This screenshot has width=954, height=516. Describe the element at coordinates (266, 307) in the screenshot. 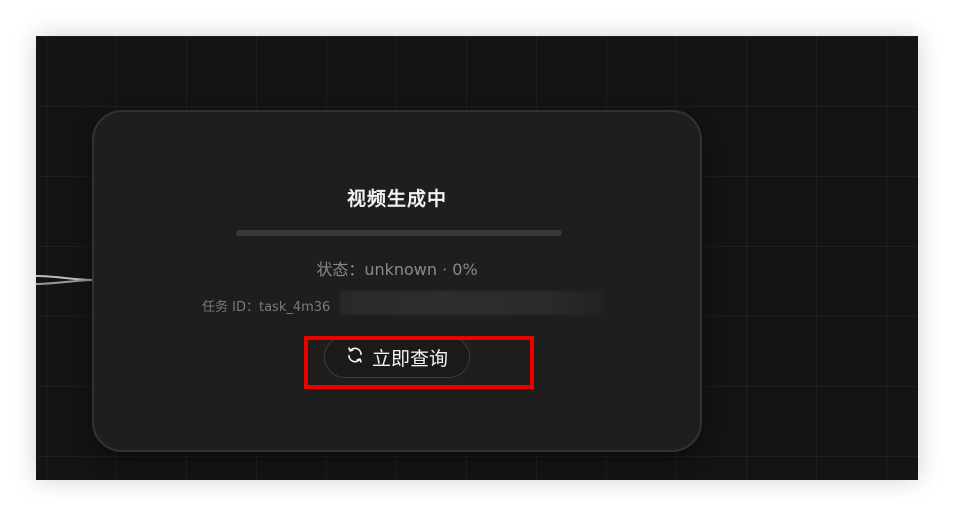

I see `task-id-text: 任务 ID：task_4m36` at that location.